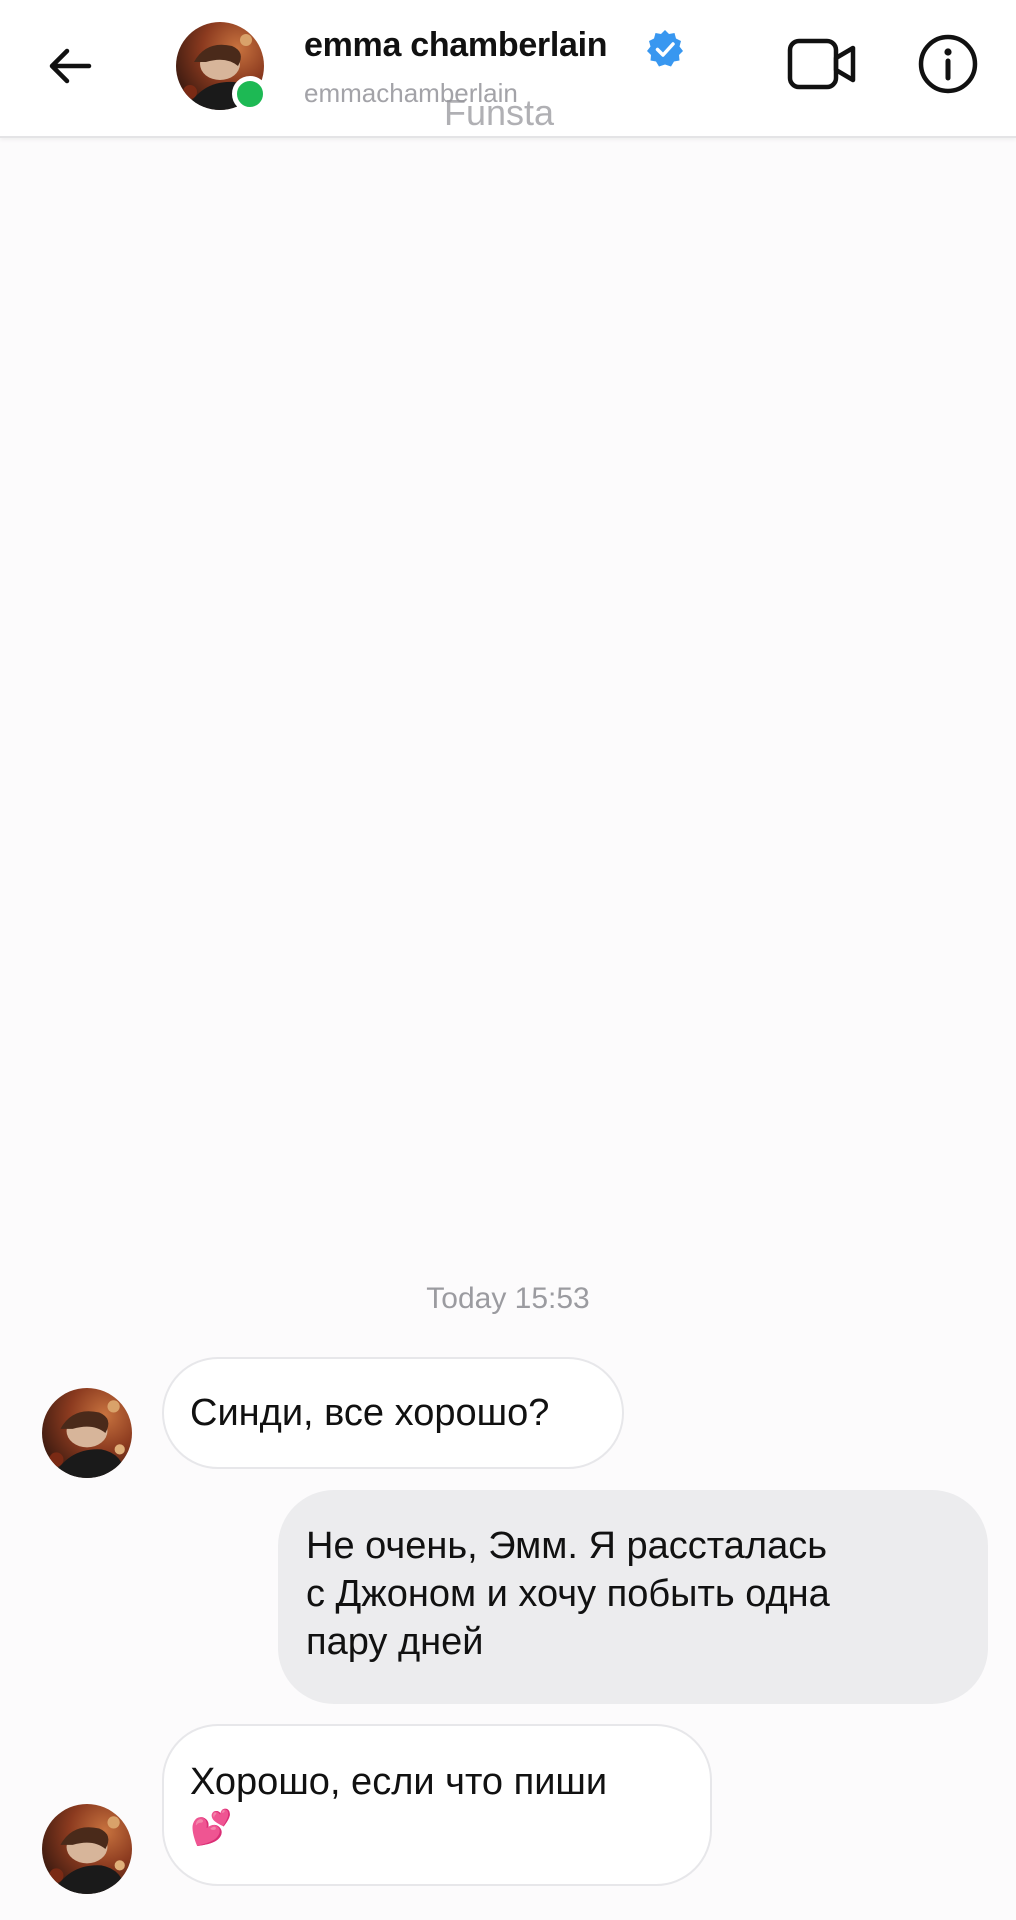 The height and width of the screenshot is (1920, 1016). What do you see at coordinates (399, 1782) in the screenshot?
I see `message-text-line: Хорошо, если что пиши` at bounding box center [399, 1782].